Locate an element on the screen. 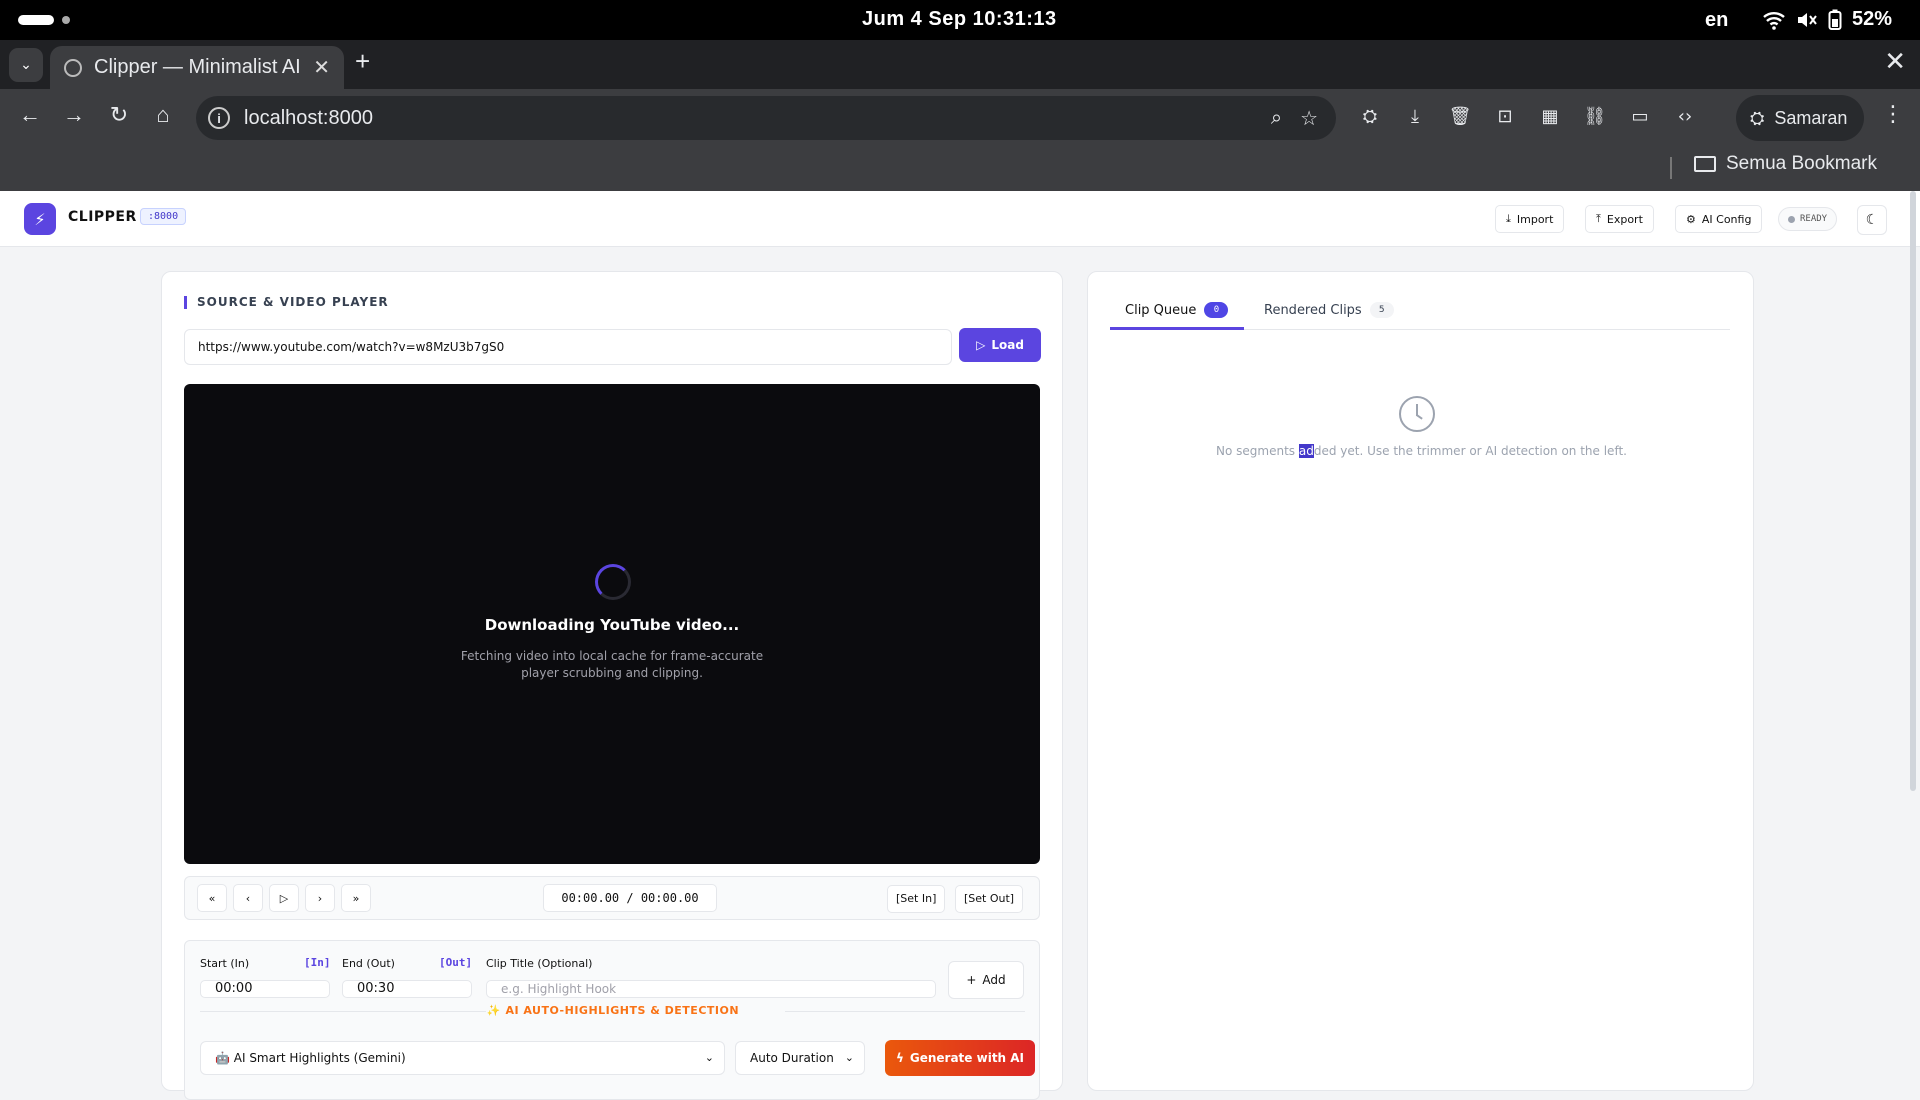 Image resolution: width=1920 pixels, height=1100 pixels. download-icon: ⤓ is located at coordinates (1415, 117).